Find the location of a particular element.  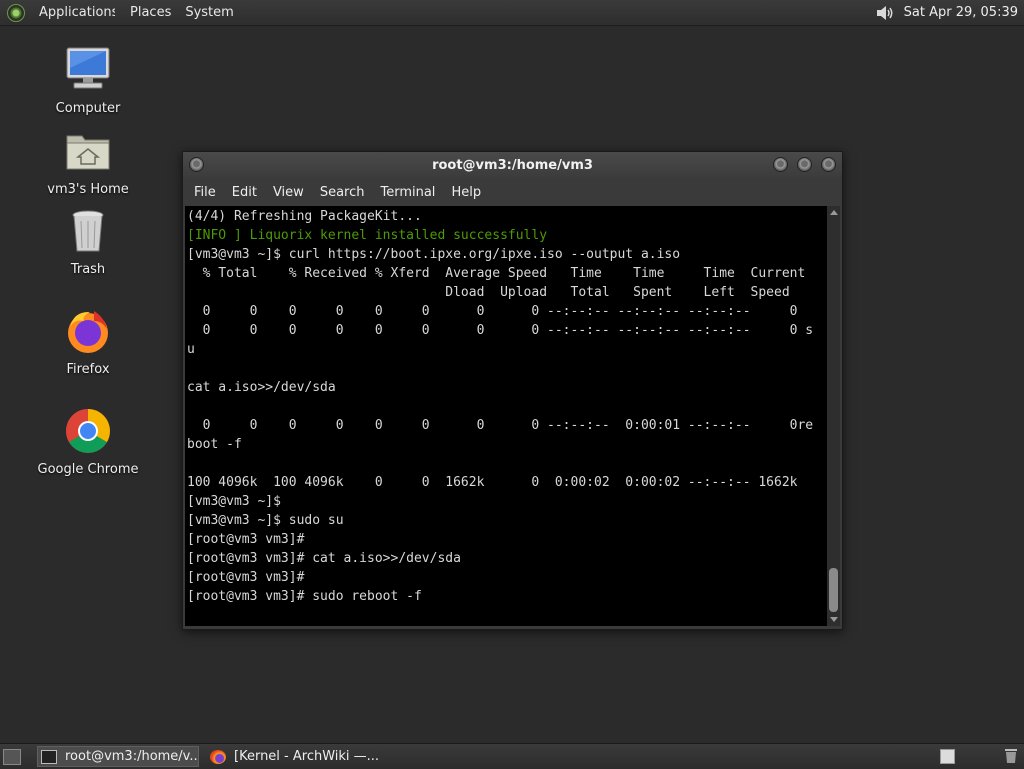

menu-file: File is located at coordinates (206, 192).